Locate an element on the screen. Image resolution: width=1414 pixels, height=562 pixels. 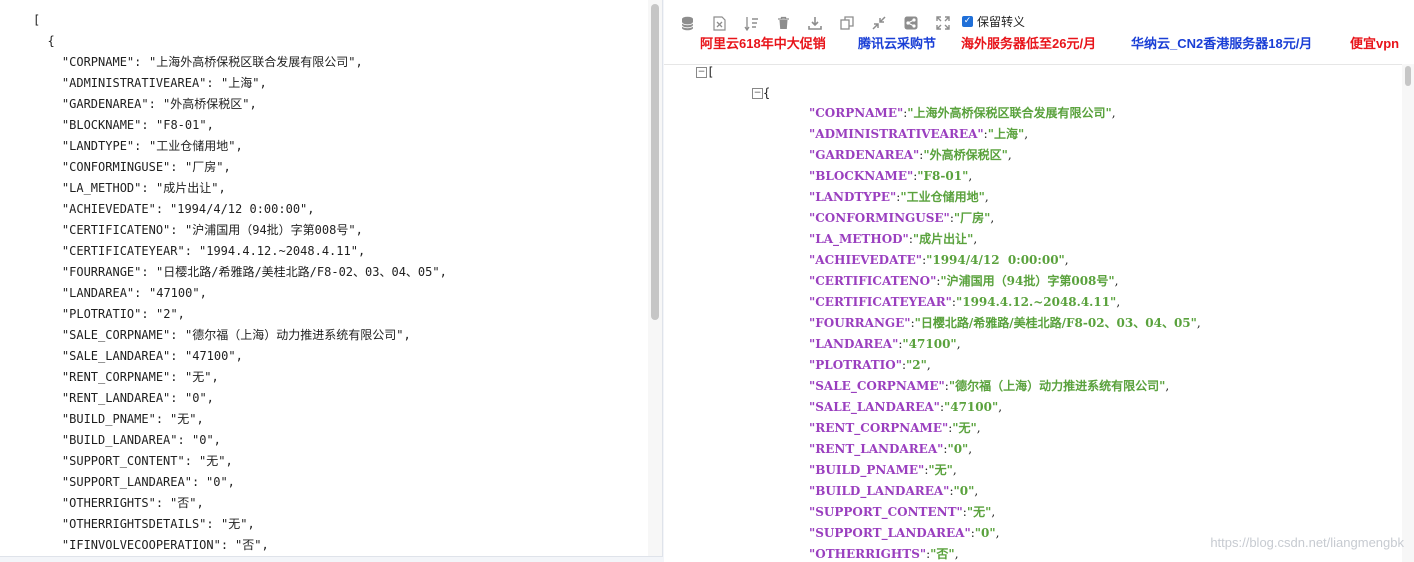
json-tree-row: "LANDTYPE":"工业仓储用地", is located at coordinates (899, 197).